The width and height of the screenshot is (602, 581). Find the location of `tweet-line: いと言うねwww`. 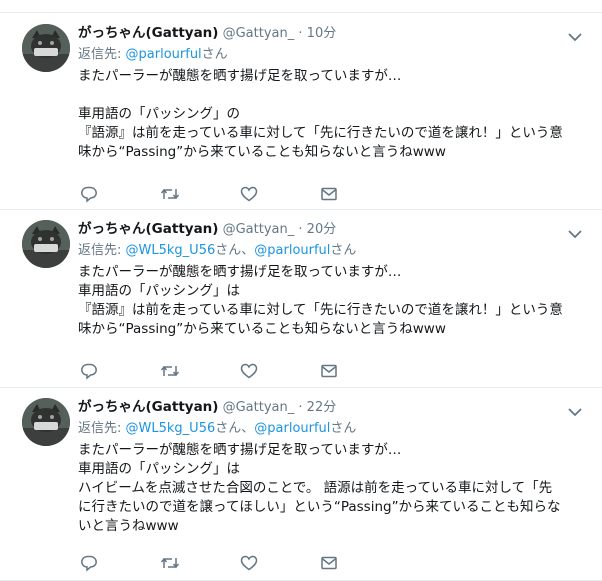

tweet-line: いと言うねwww is located at coordinates (128, 526).